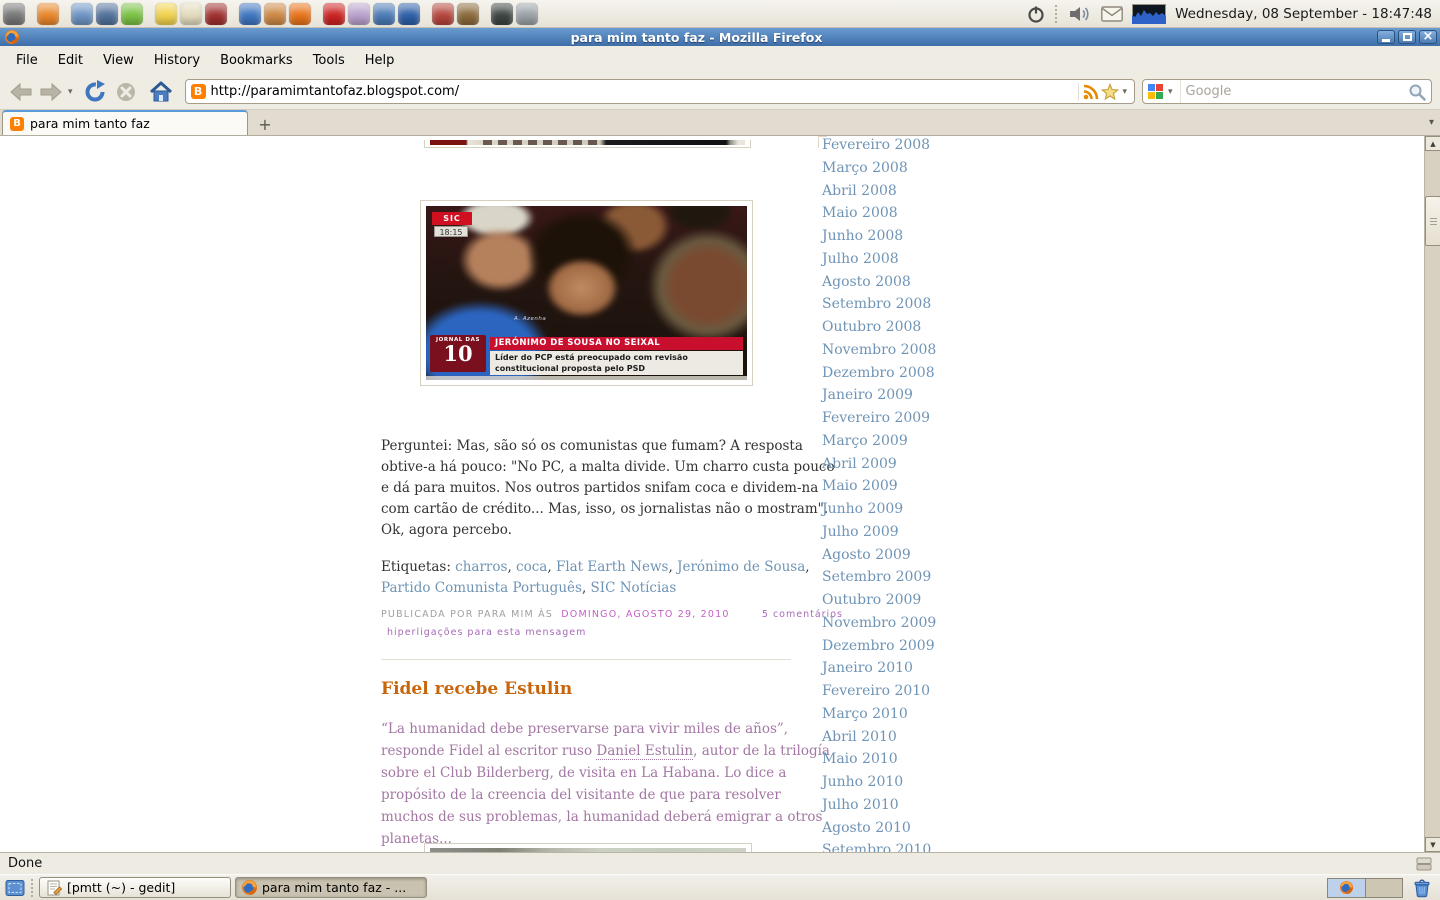 This screenshot has width=1440, height=900. Describe the element at coordinates (481, 567) in the screenshot. I see `label-link: charros` at that location.